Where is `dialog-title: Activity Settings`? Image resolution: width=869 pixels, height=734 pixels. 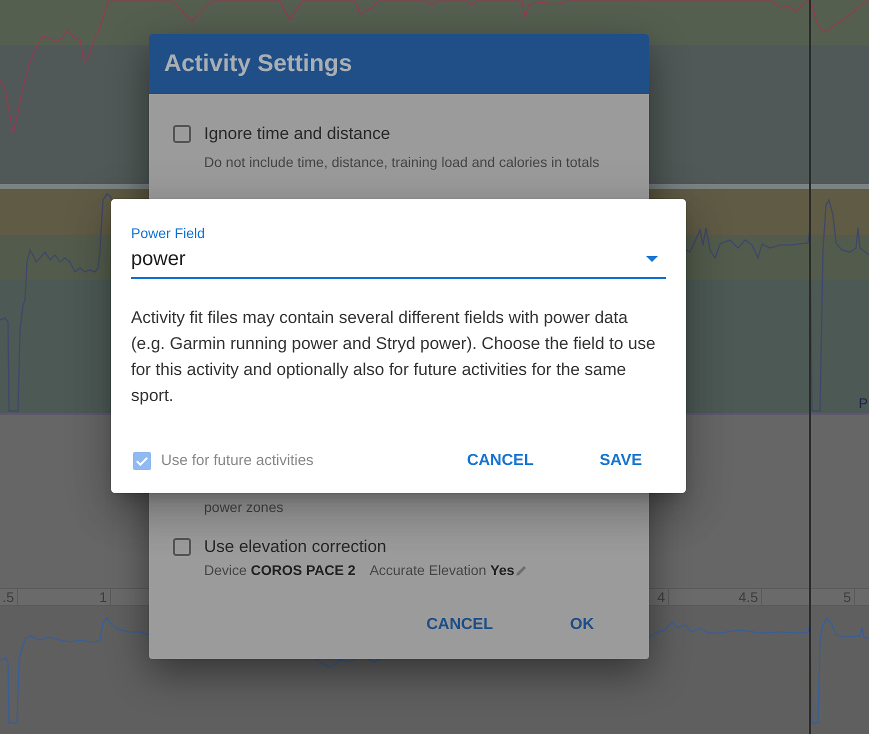
dialog-title: Activity Settings is located at coordinates (258, 64).